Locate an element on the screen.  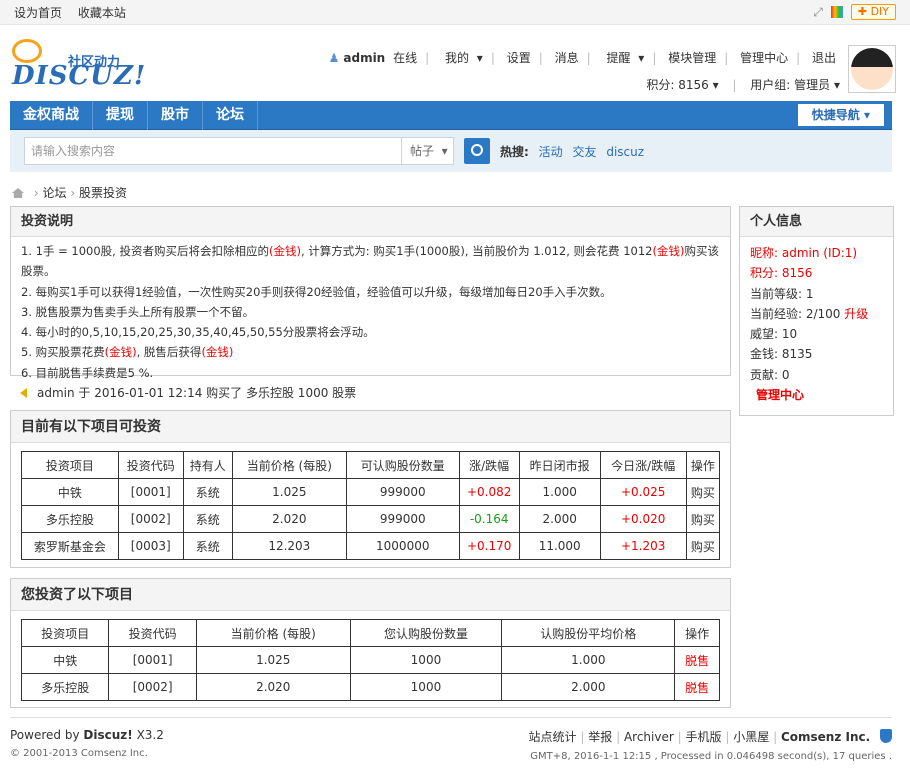
bookmark-link: 收藏本站 is located at coordinates (102, 13).